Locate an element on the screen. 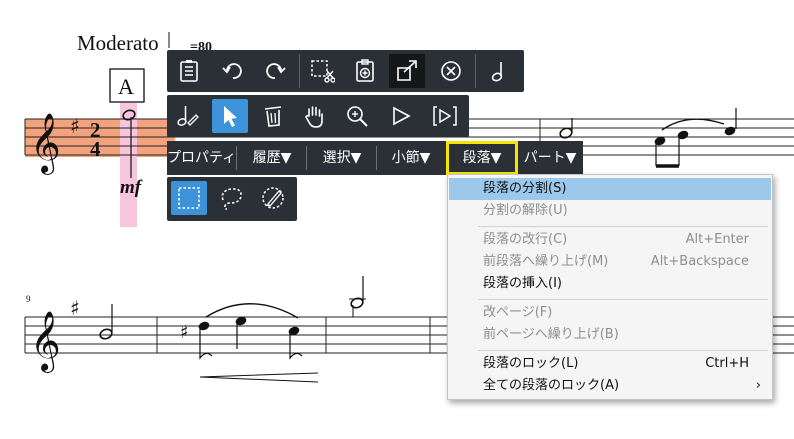 Image resolution: width=794 pixels, height=439 pixels. play-button is located at coordinates (401, 116).